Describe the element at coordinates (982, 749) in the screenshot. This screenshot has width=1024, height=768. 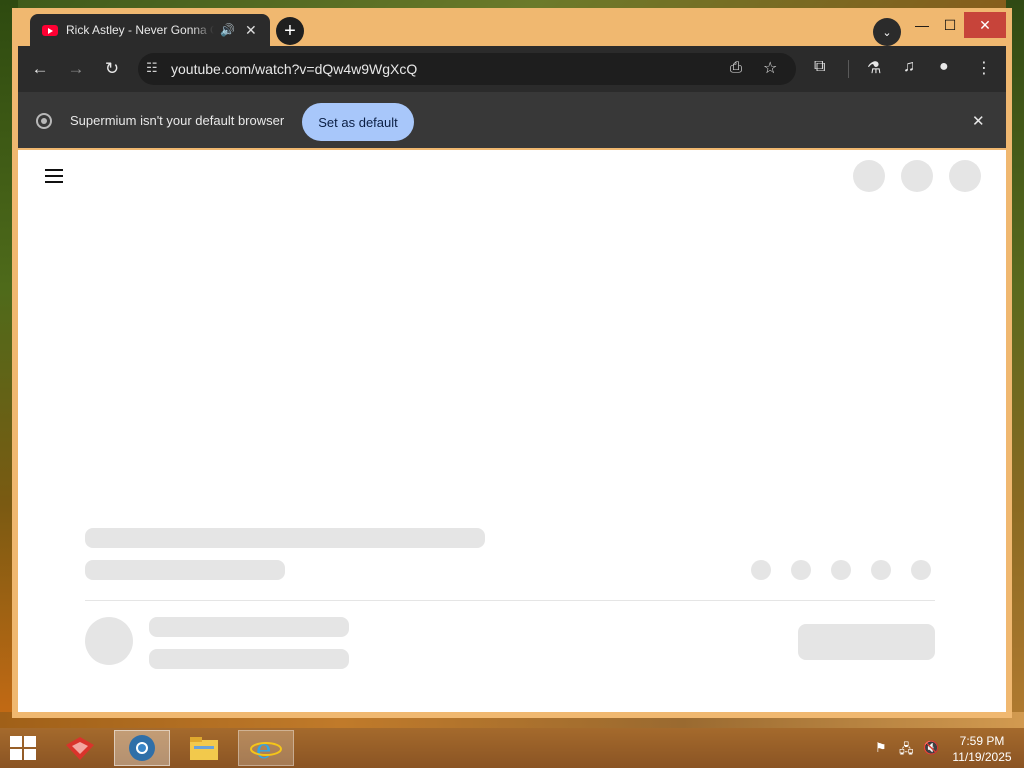
I see `system-clock: 7:59 PM 11/19/2025` at that location.